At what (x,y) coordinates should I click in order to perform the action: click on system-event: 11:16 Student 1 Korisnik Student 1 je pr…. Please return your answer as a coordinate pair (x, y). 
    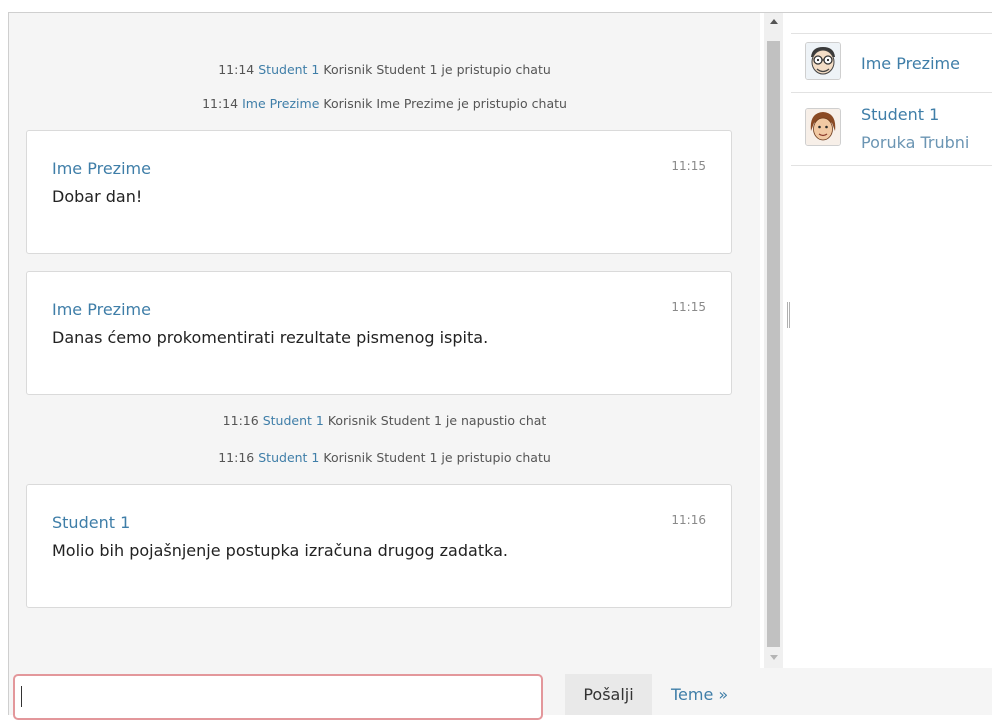
    Looking at the image, I should click on (384, 457).